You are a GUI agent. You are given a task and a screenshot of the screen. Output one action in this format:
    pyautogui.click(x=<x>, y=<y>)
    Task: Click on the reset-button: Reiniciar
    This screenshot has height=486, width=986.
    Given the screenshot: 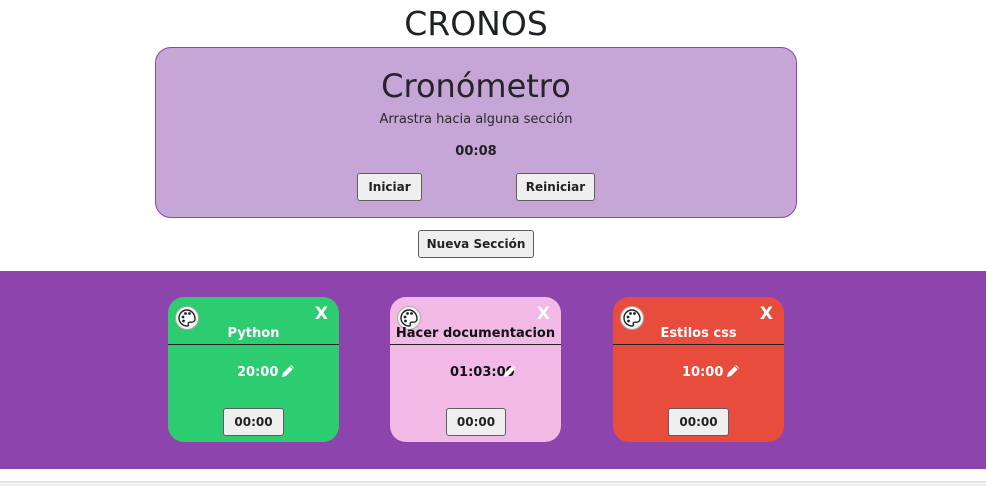 What is the action you would take?
    pyautogui.click(x=555, y=187)
    